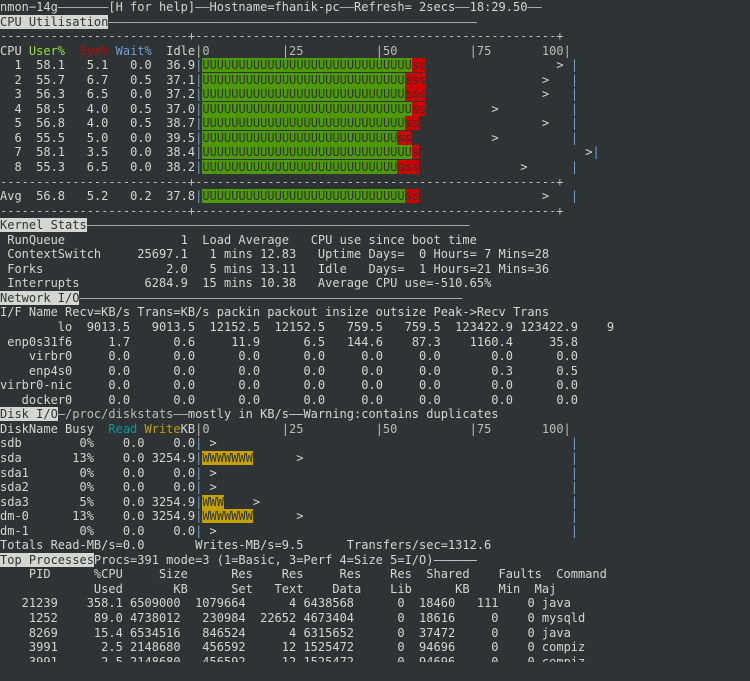 The height and width of the screenshot is (681, 750). I want to click on disk-scale-ruler: |0 |25 |50 |75 100|, so click(383, 428).